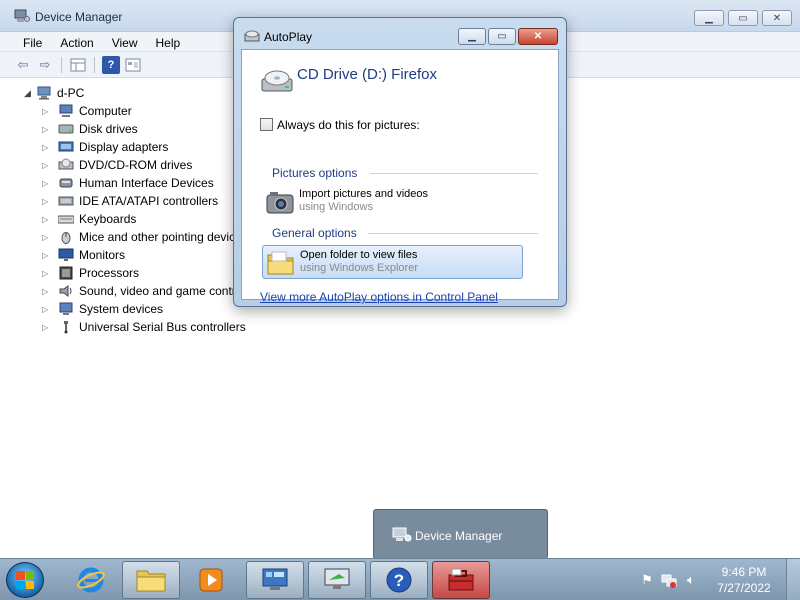 This screenshot has width=800, height=600. Describe the element at coordinates (144, 147) in the screenshot. I see `tree-item-display-adapters: ▷ Display adapters` at that location.